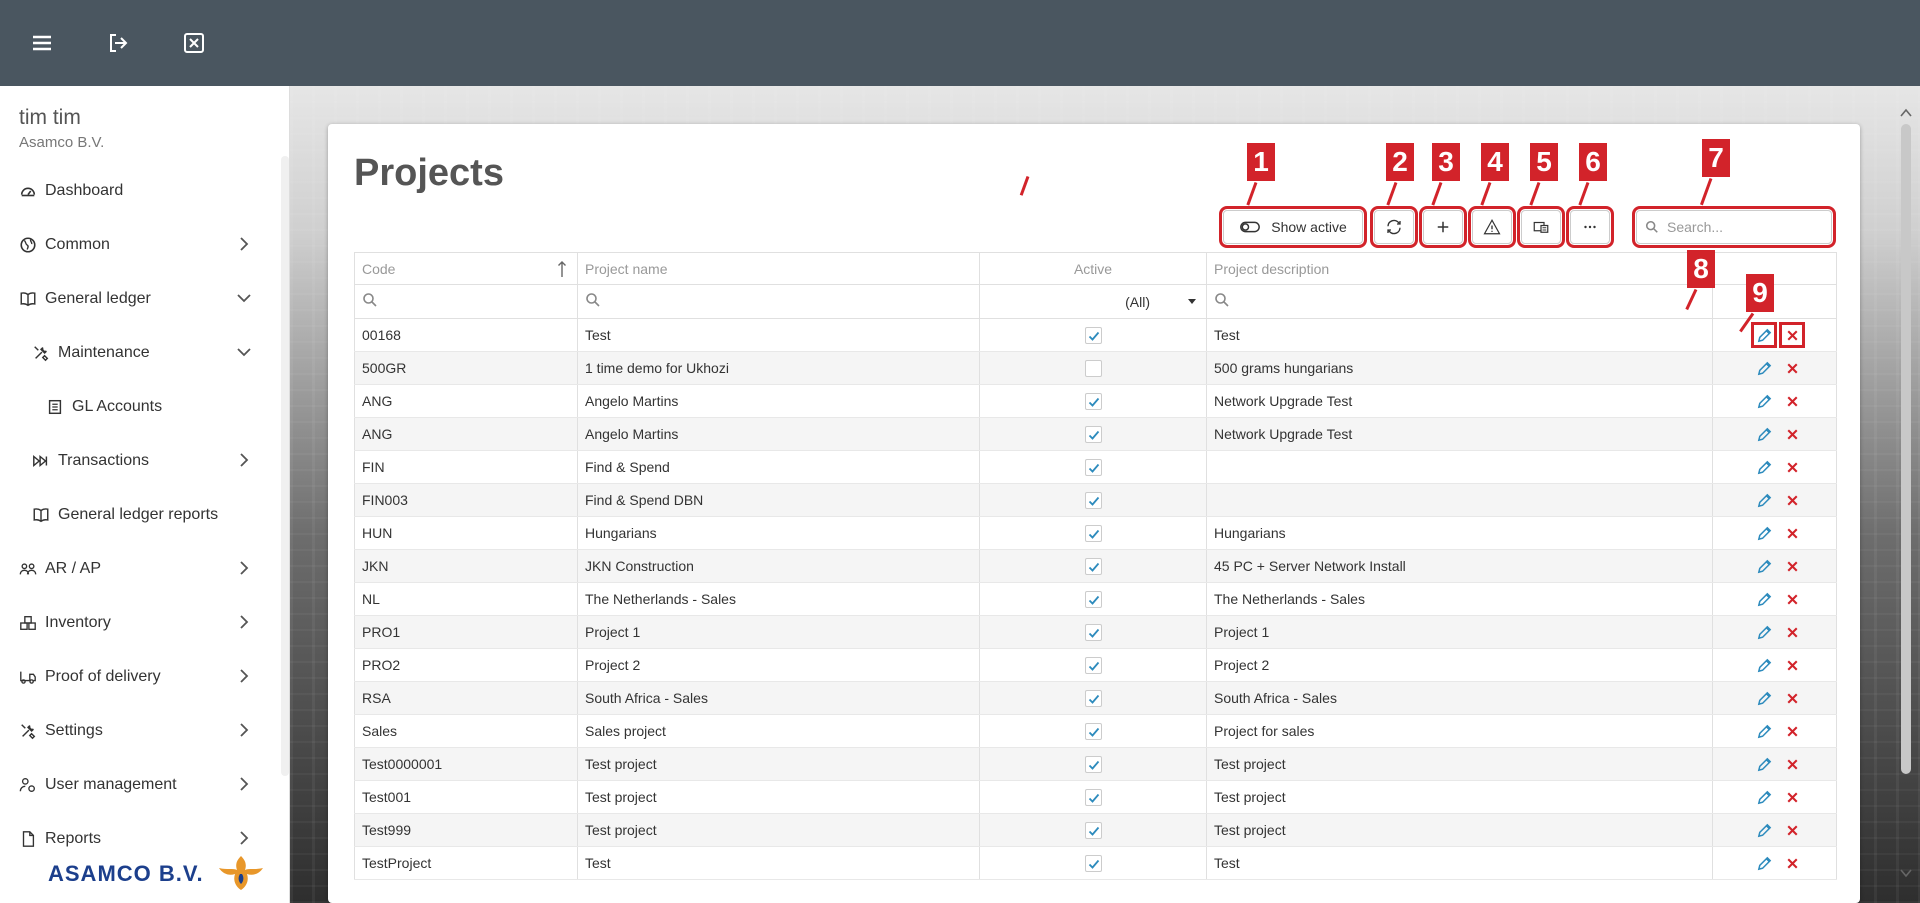 The image size is (1920, 903). I want to click on sidebar-item-general-ledger: General ledger, so click(140, 299).